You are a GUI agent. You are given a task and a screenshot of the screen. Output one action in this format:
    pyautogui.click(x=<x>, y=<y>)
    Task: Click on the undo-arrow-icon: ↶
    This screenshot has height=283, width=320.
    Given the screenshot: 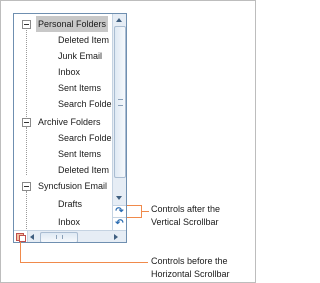 What is the action you would take?
    pyautogui.click(x=119, y=223)
    